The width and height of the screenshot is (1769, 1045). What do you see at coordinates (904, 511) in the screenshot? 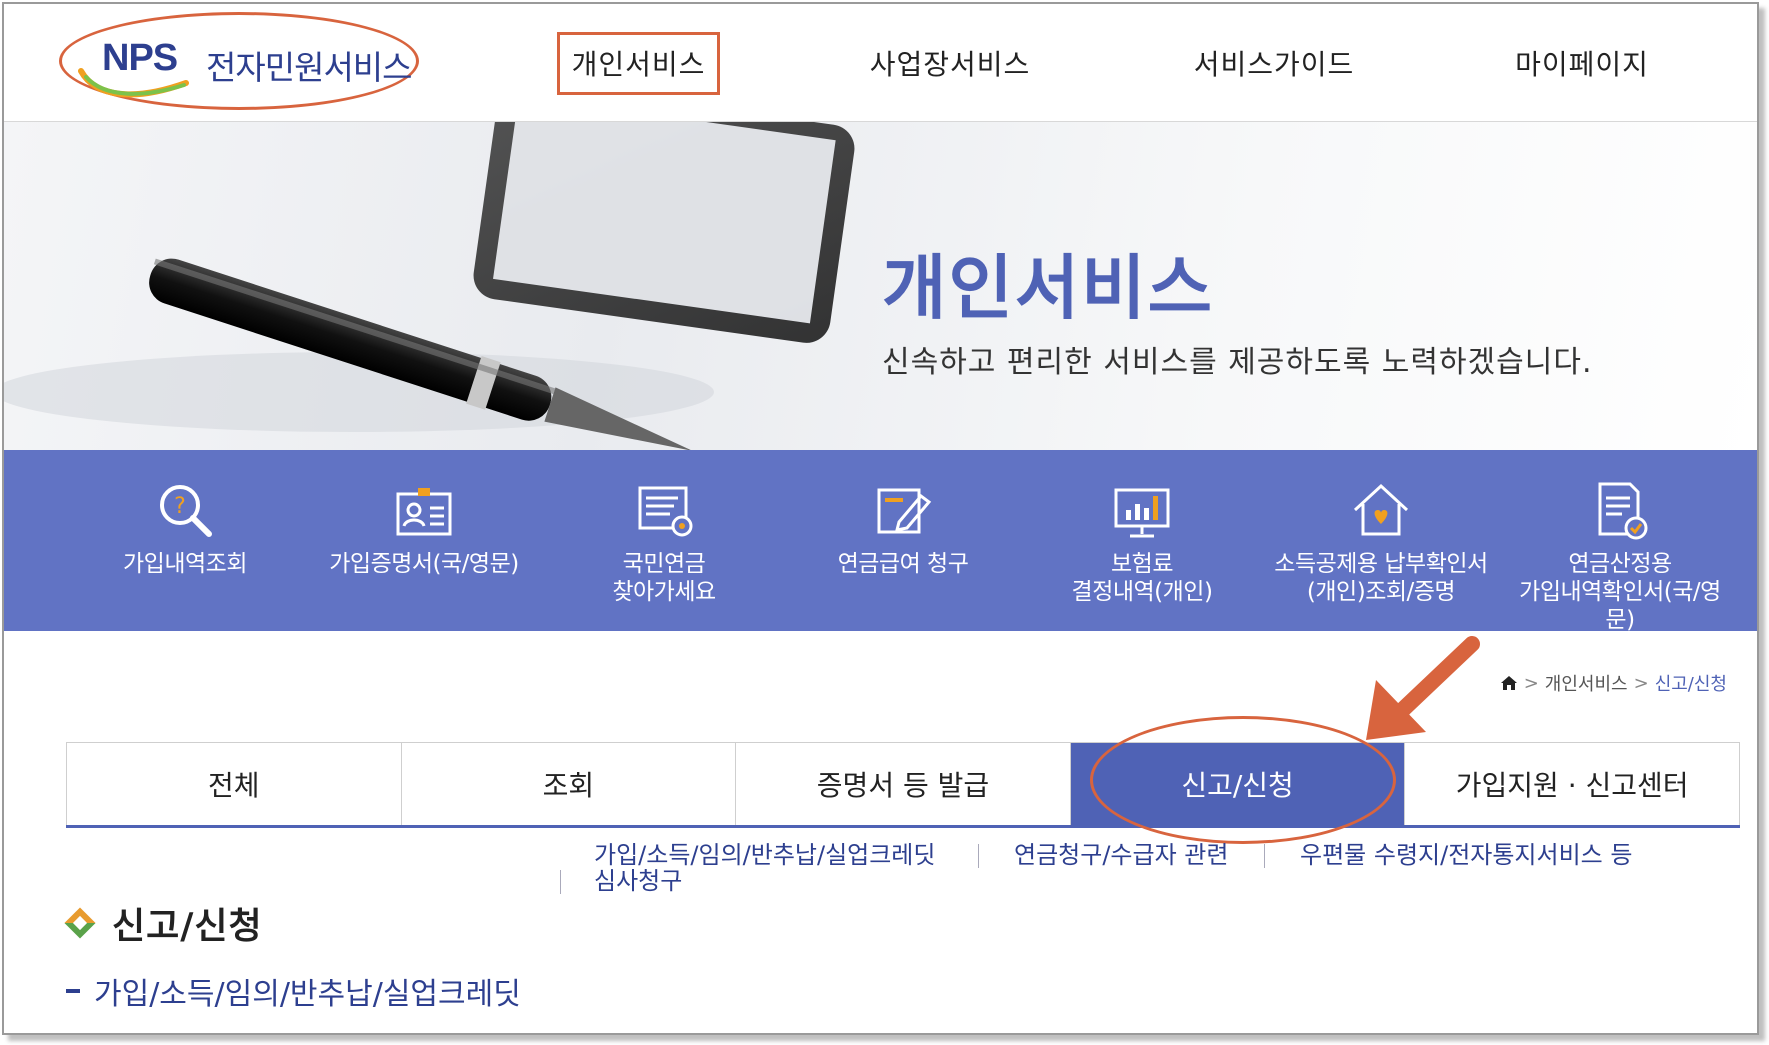
I see `edit-document-icon` at bounding box center [904, 511].